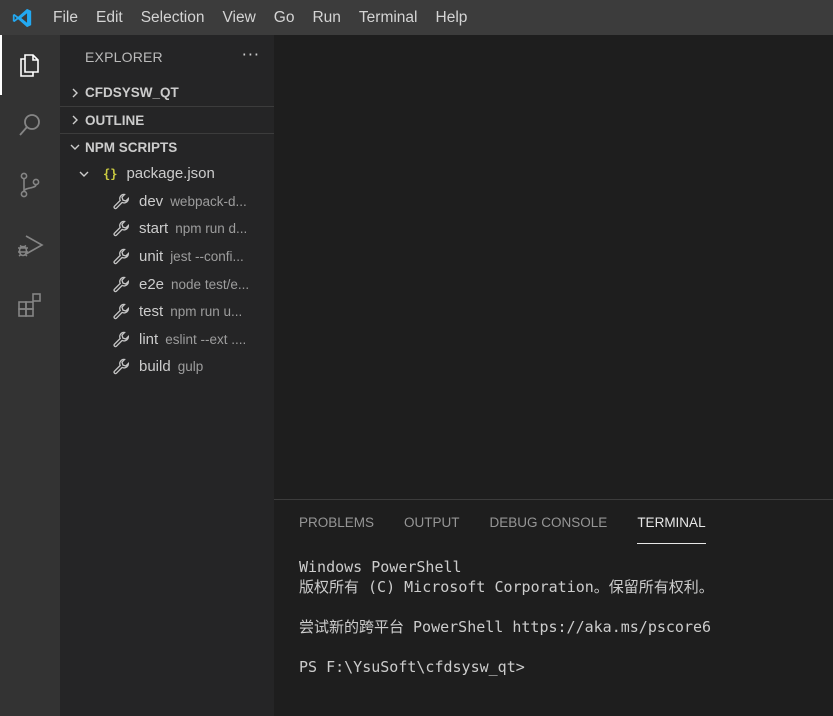  I want to click on menu-run: Run, so click(326, 17).